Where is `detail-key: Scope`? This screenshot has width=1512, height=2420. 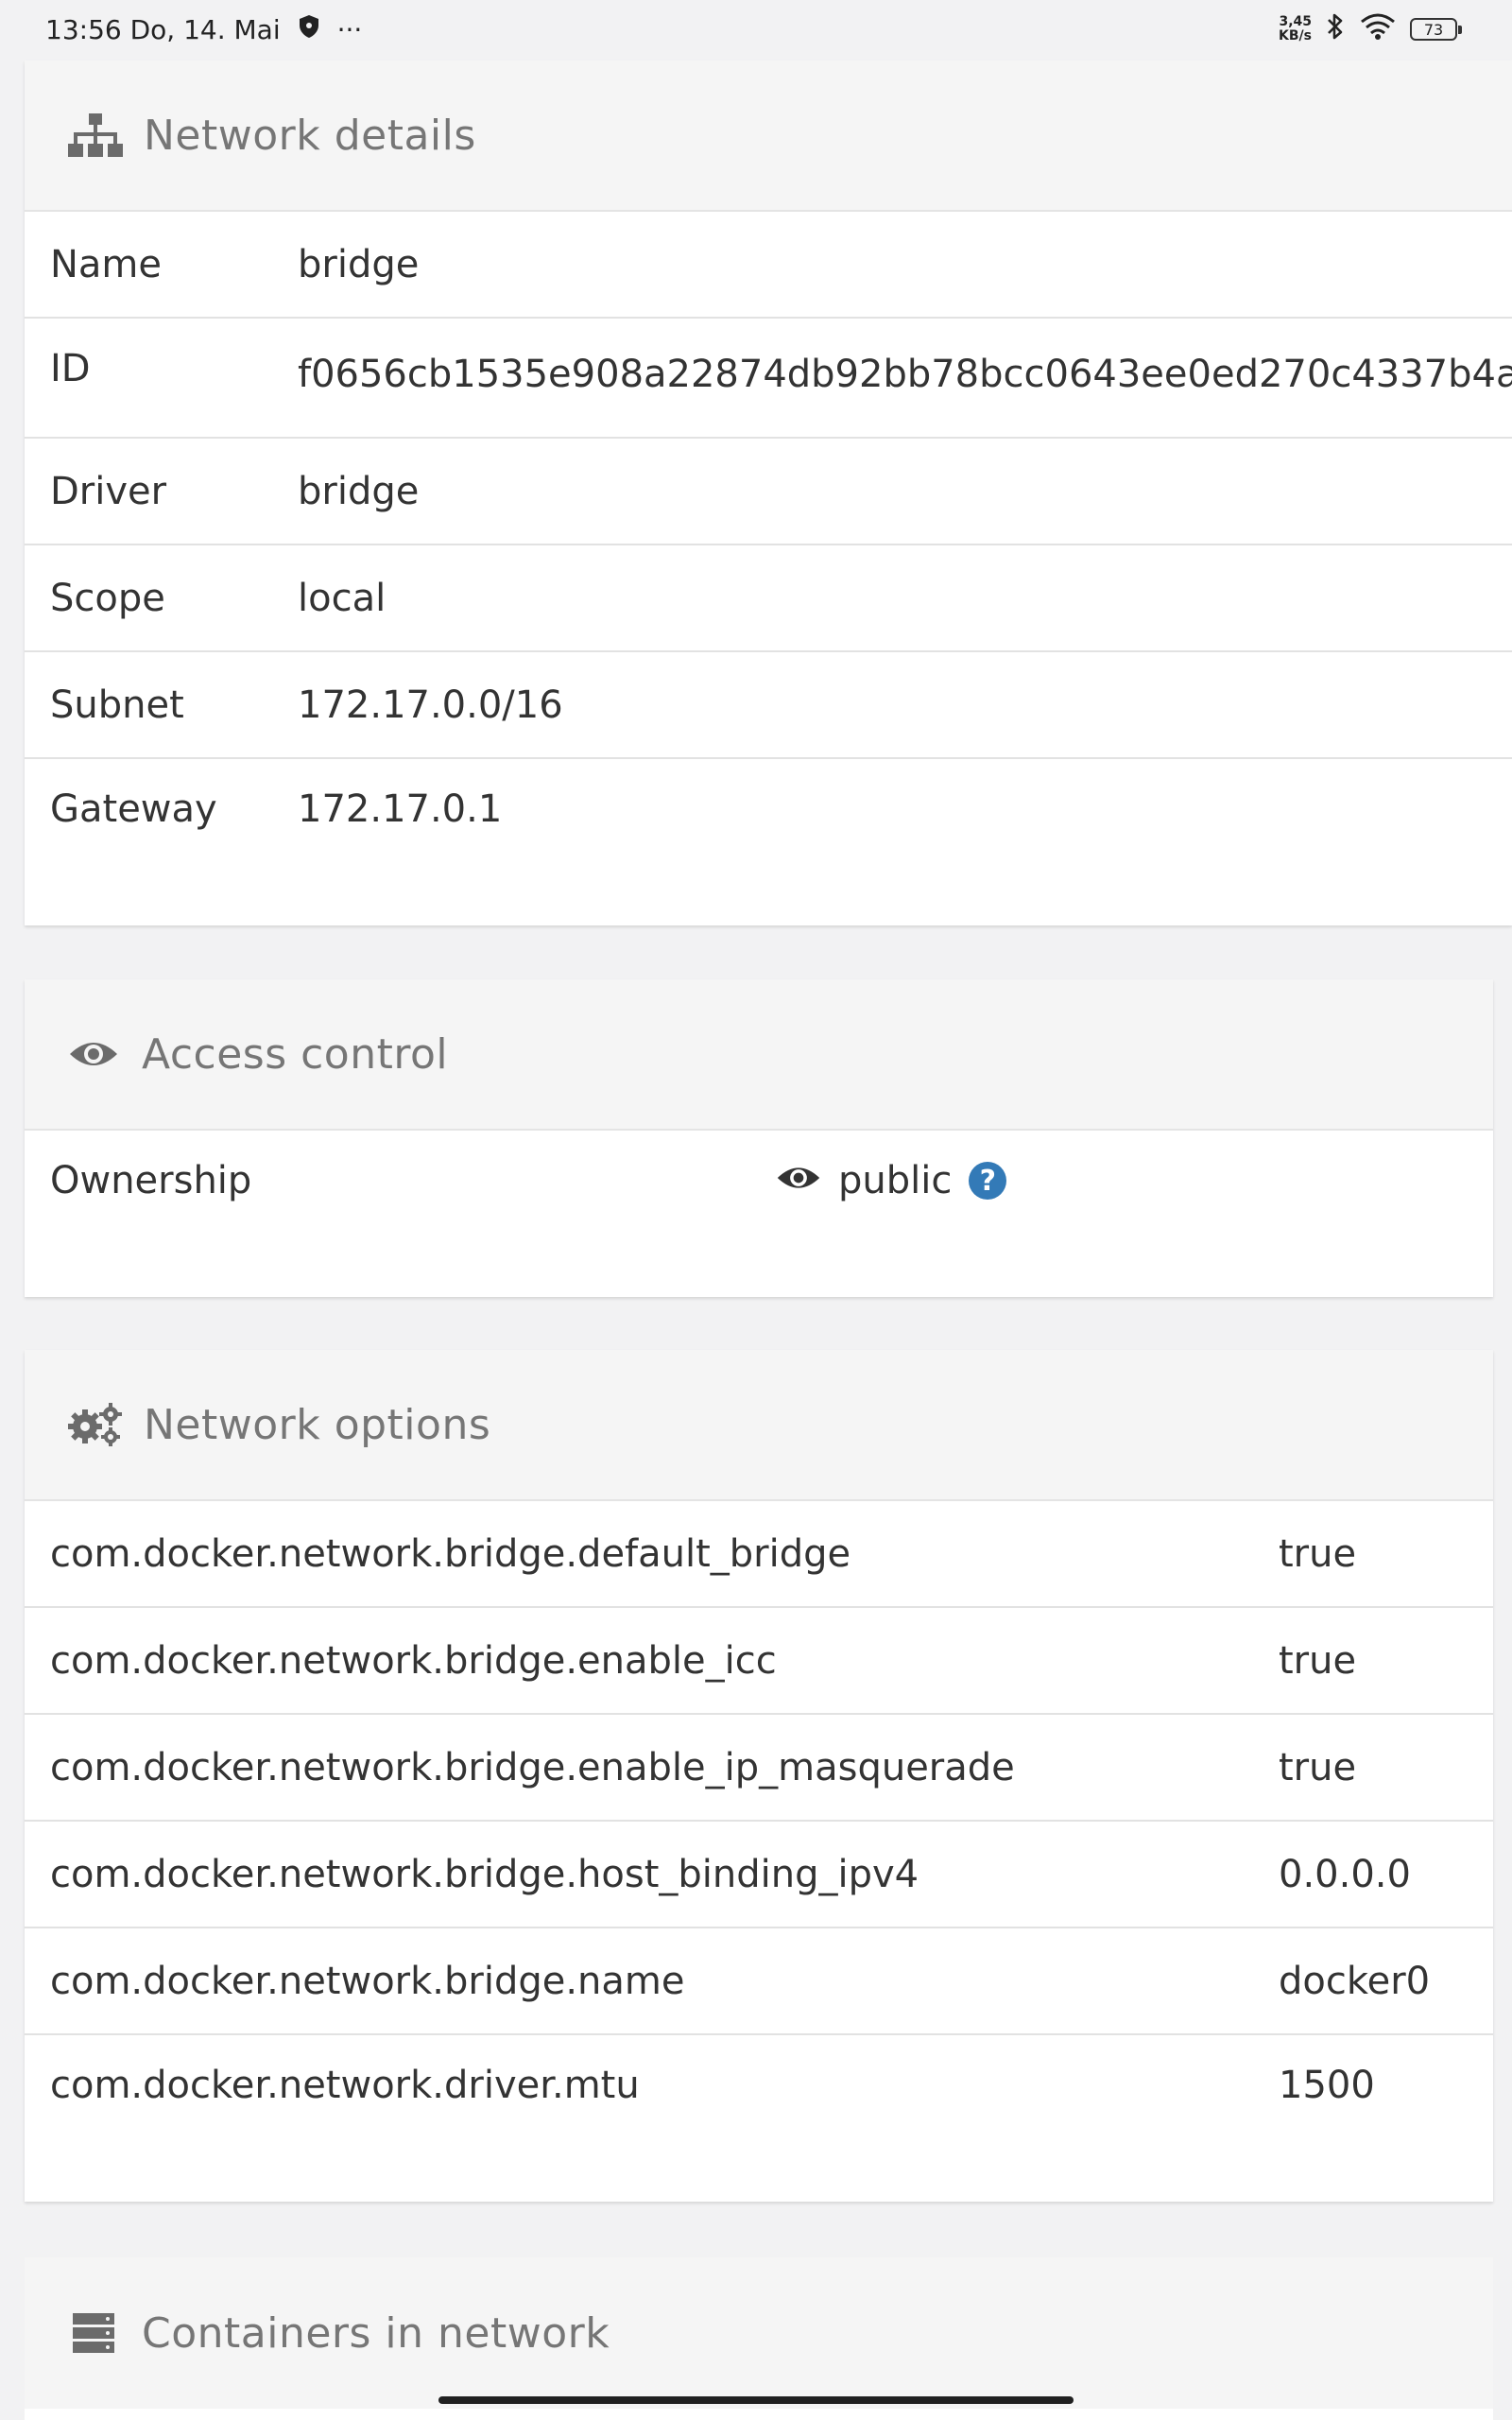 detail-key: Scope is located at coordinates (107, 598).